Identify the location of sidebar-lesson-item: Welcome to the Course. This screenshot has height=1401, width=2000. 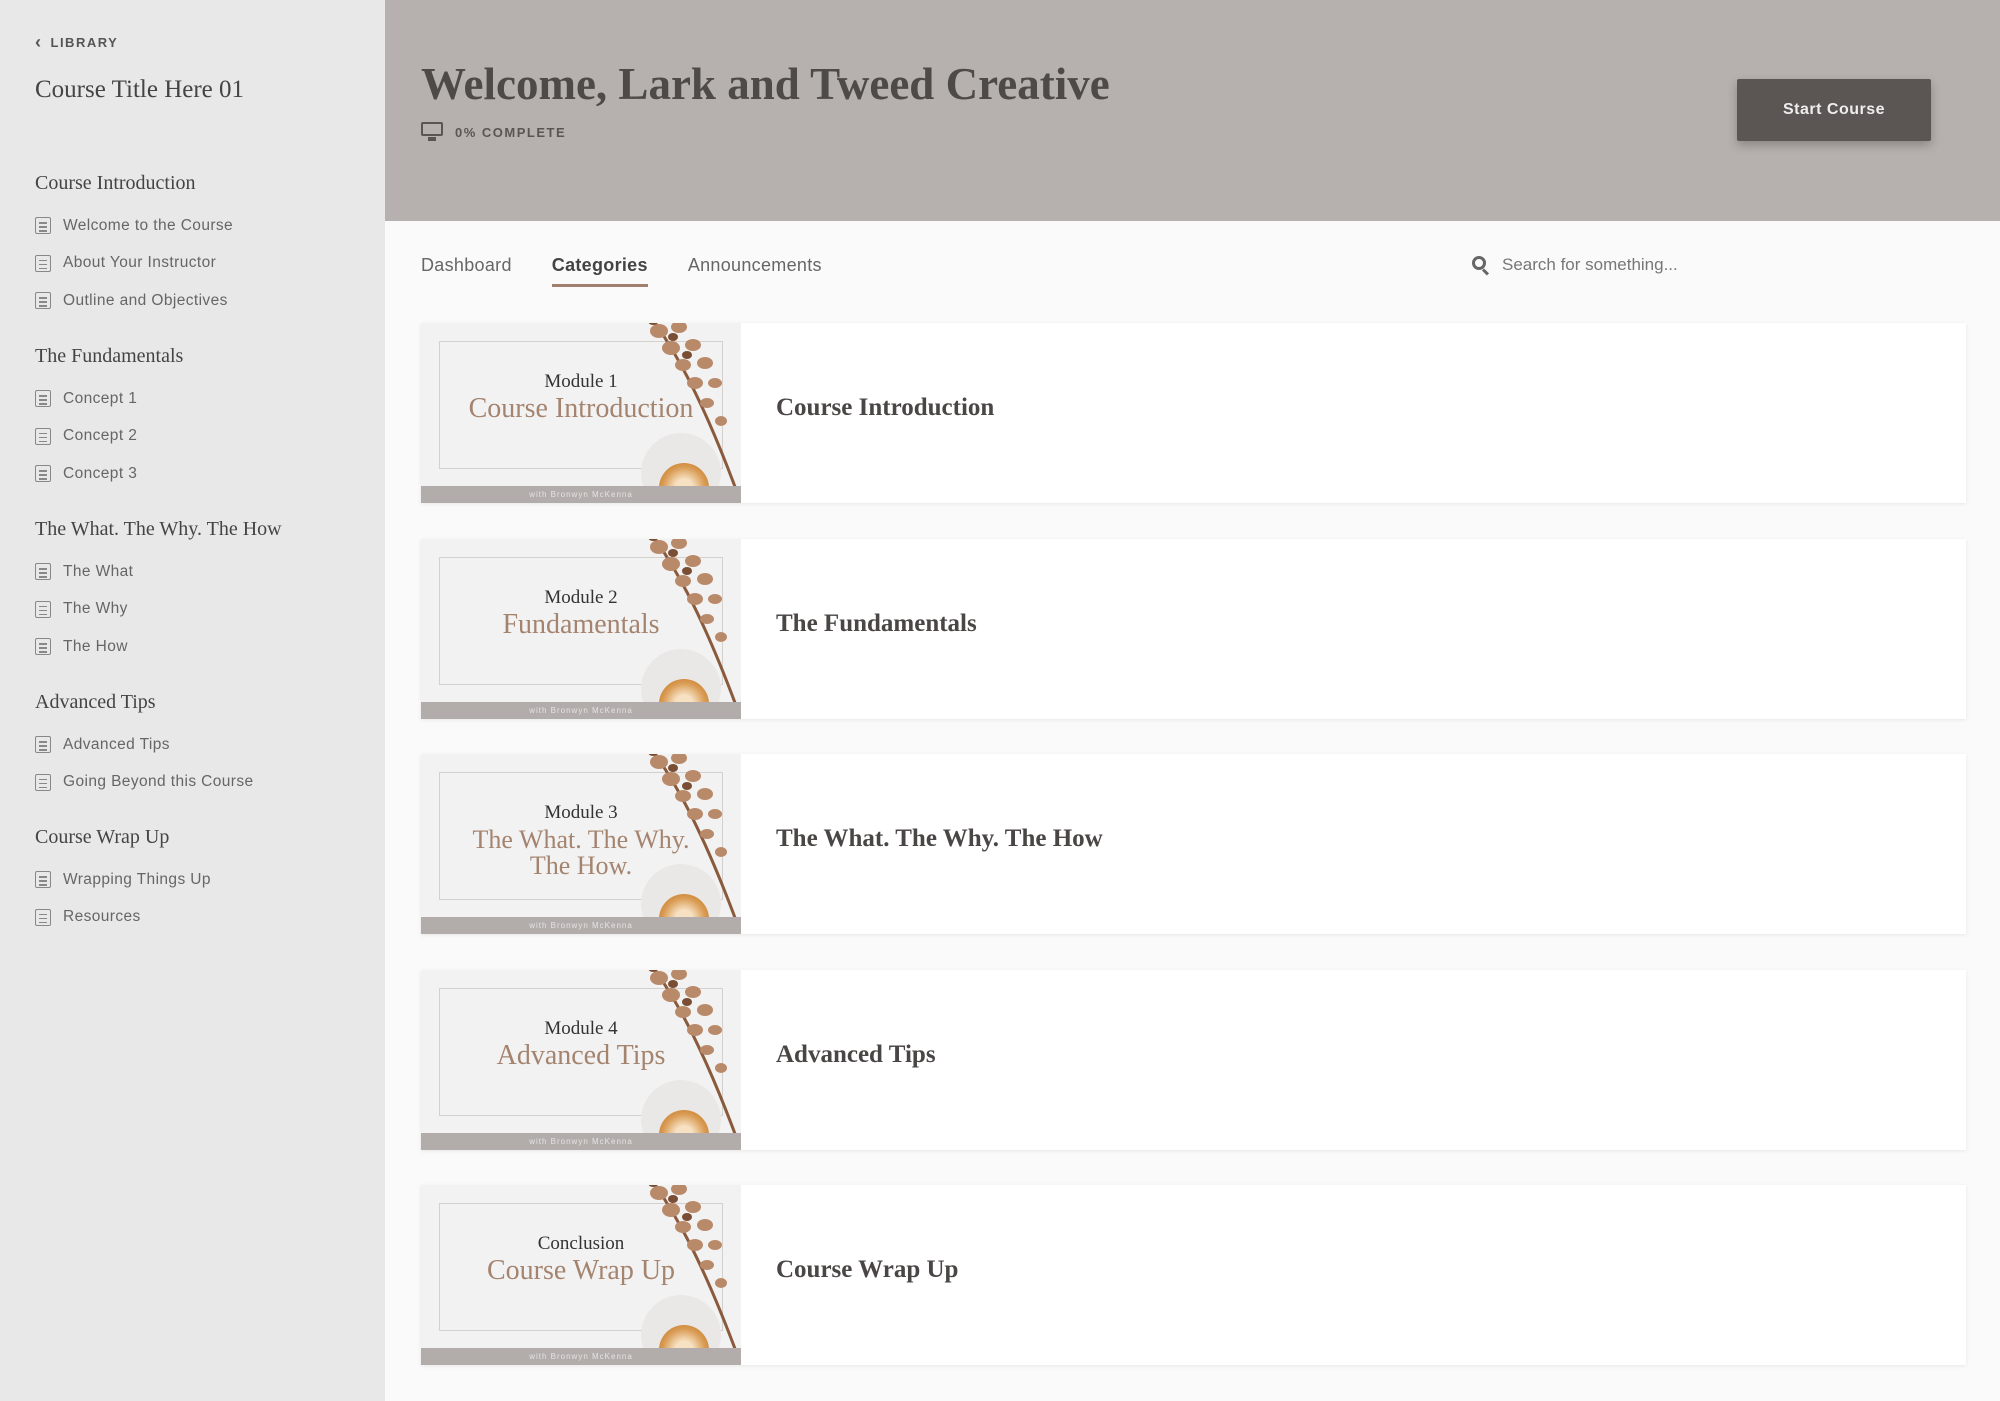
(205, 226).